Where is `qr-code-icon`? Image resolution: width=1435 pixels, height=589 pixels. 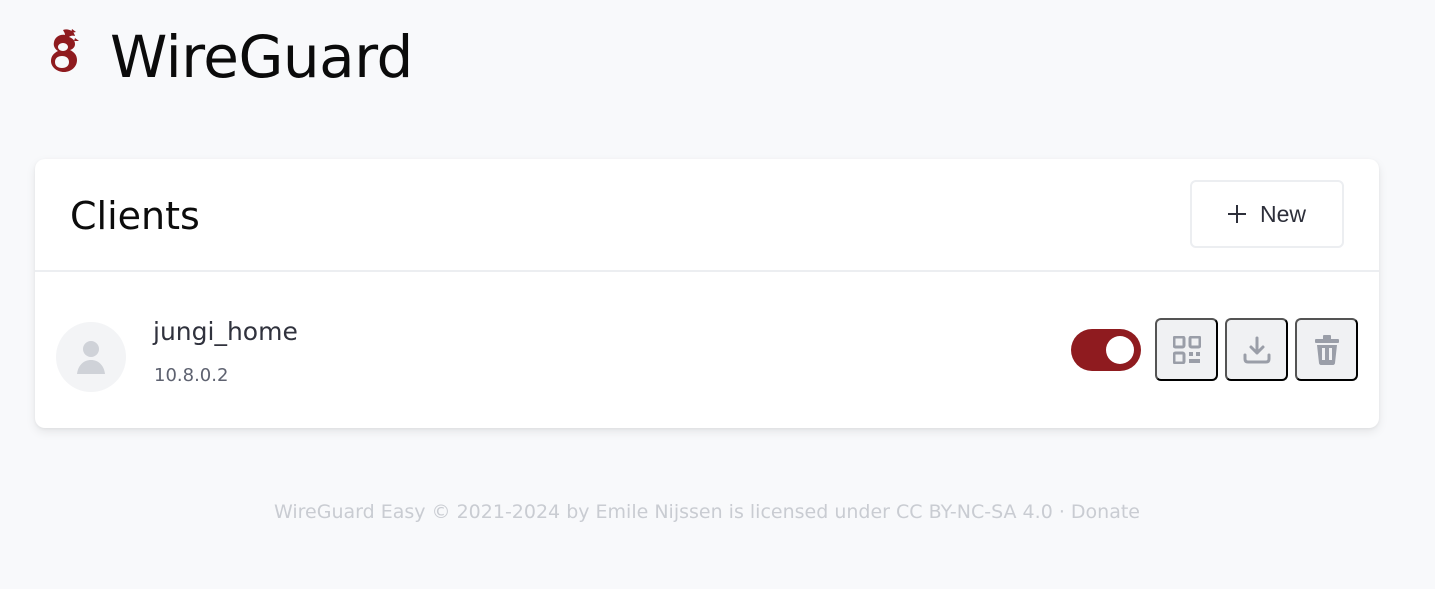 qr-code-icon is located at coordinates (1186, 349).